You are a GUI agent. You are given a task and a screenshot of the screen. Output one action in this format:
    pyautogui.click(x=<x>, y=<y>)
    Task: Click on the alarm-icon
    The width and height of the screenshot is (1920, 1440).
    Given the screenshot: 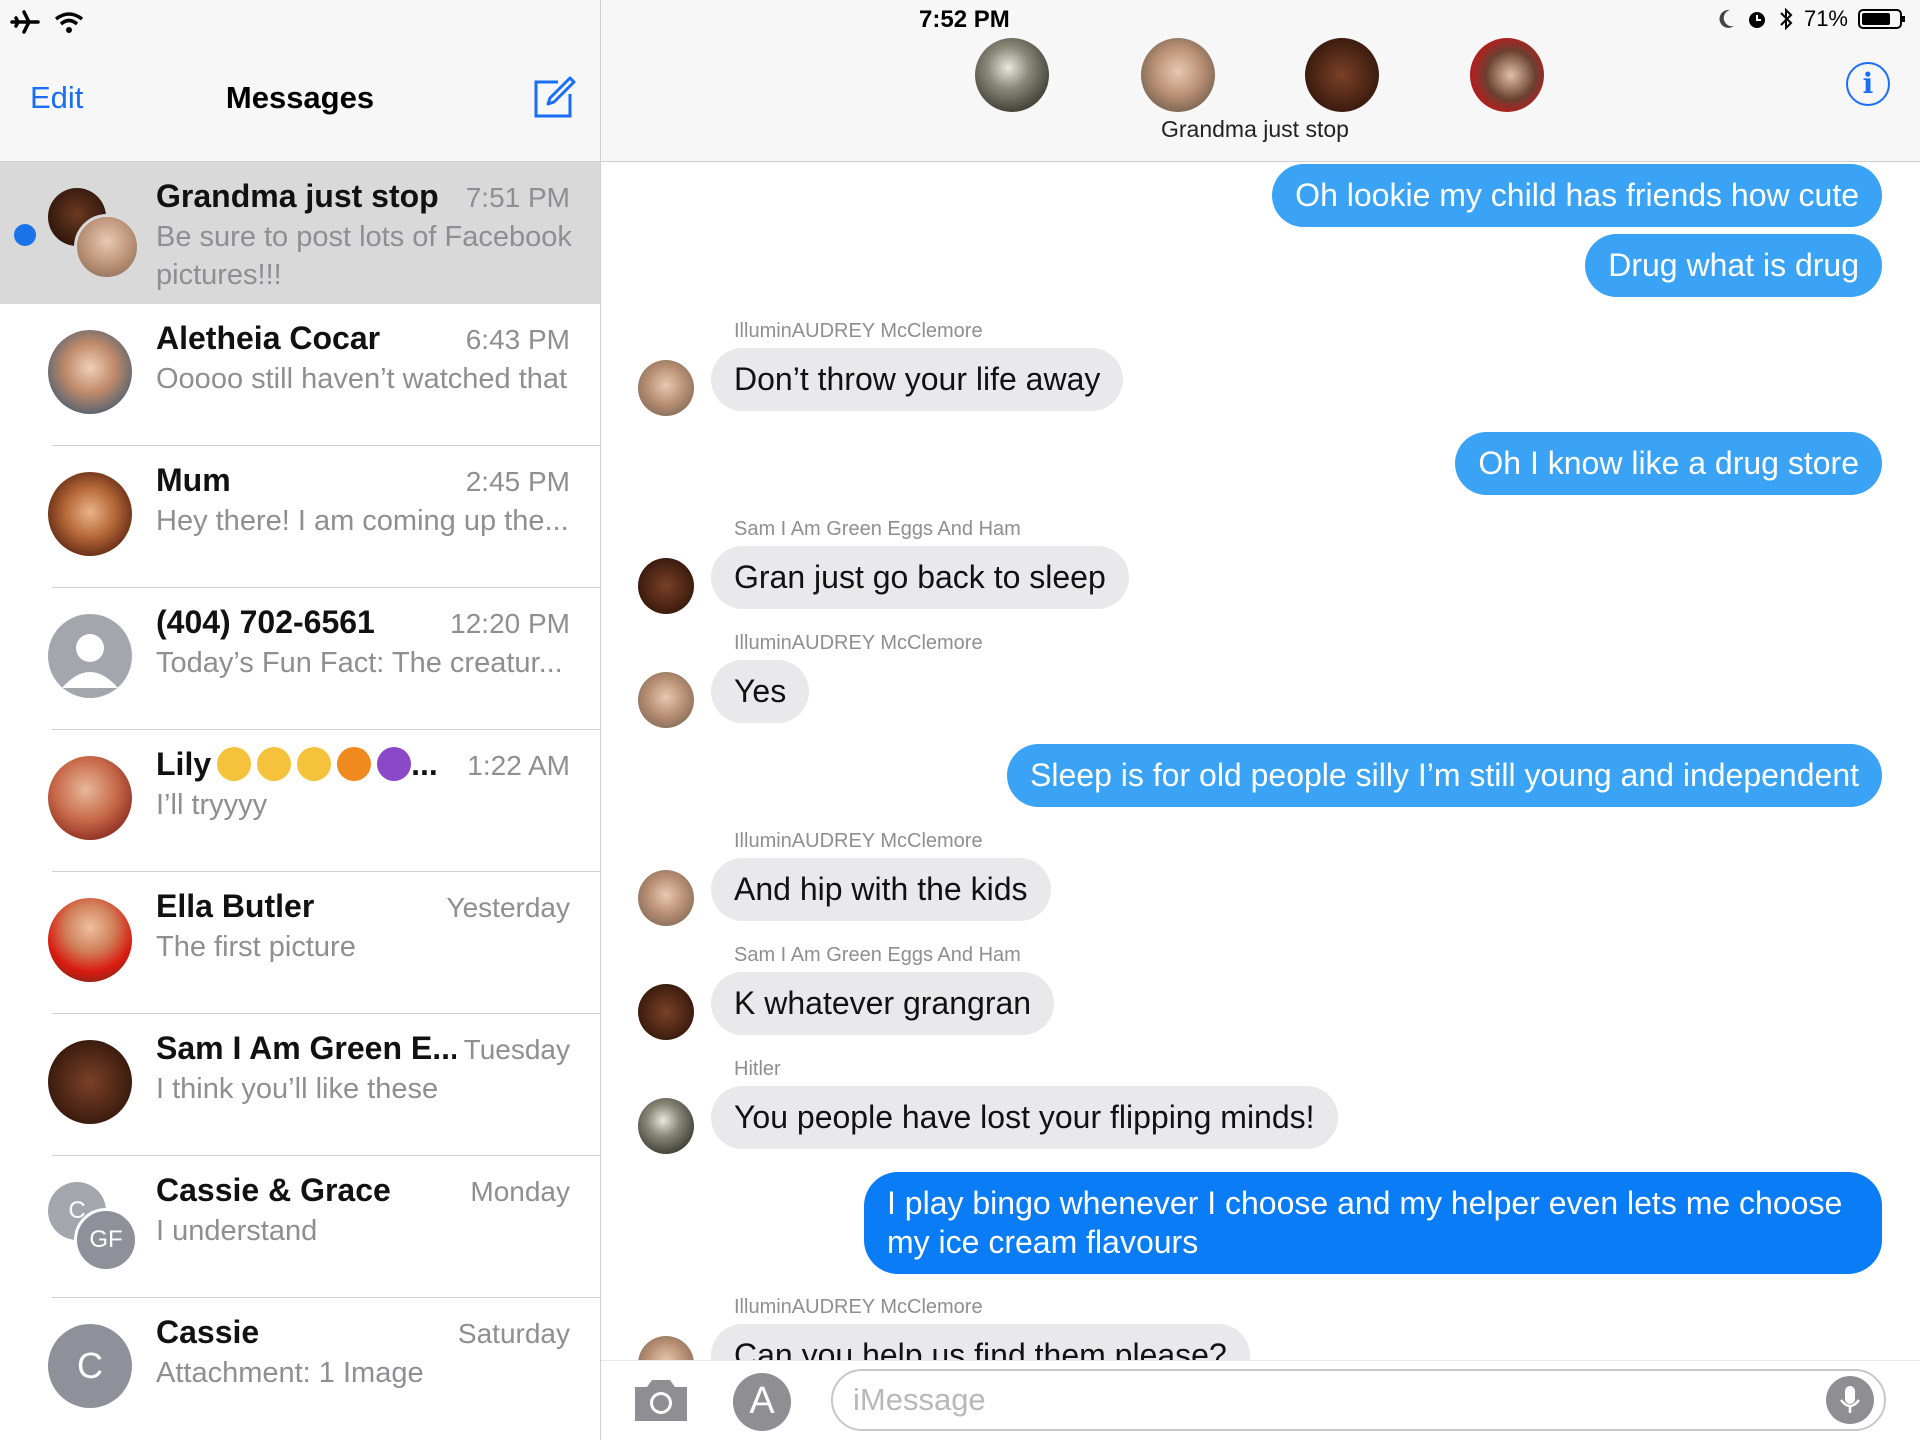 What is the action you would take?
    pyautogui.click(x=1756, y=20)
    